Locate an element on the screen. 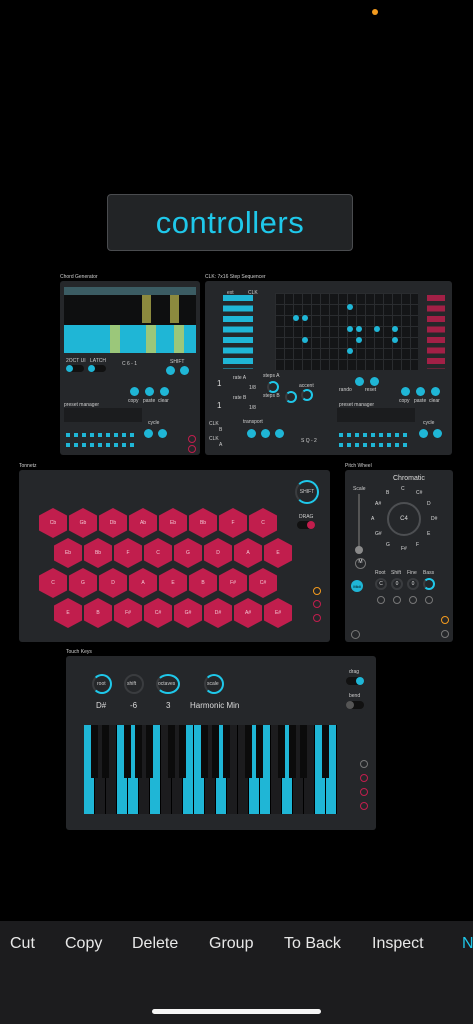  pitch-wheel-notes: C C# D D# E F F# G G# A A# B is located at coordinates (404, 519).